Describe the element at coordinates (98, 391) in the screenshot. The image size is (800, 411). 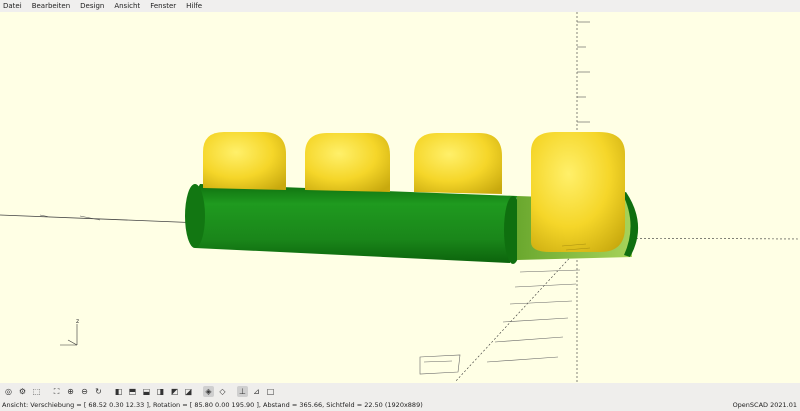
I see `reset-view-icon: ↻` at that location.